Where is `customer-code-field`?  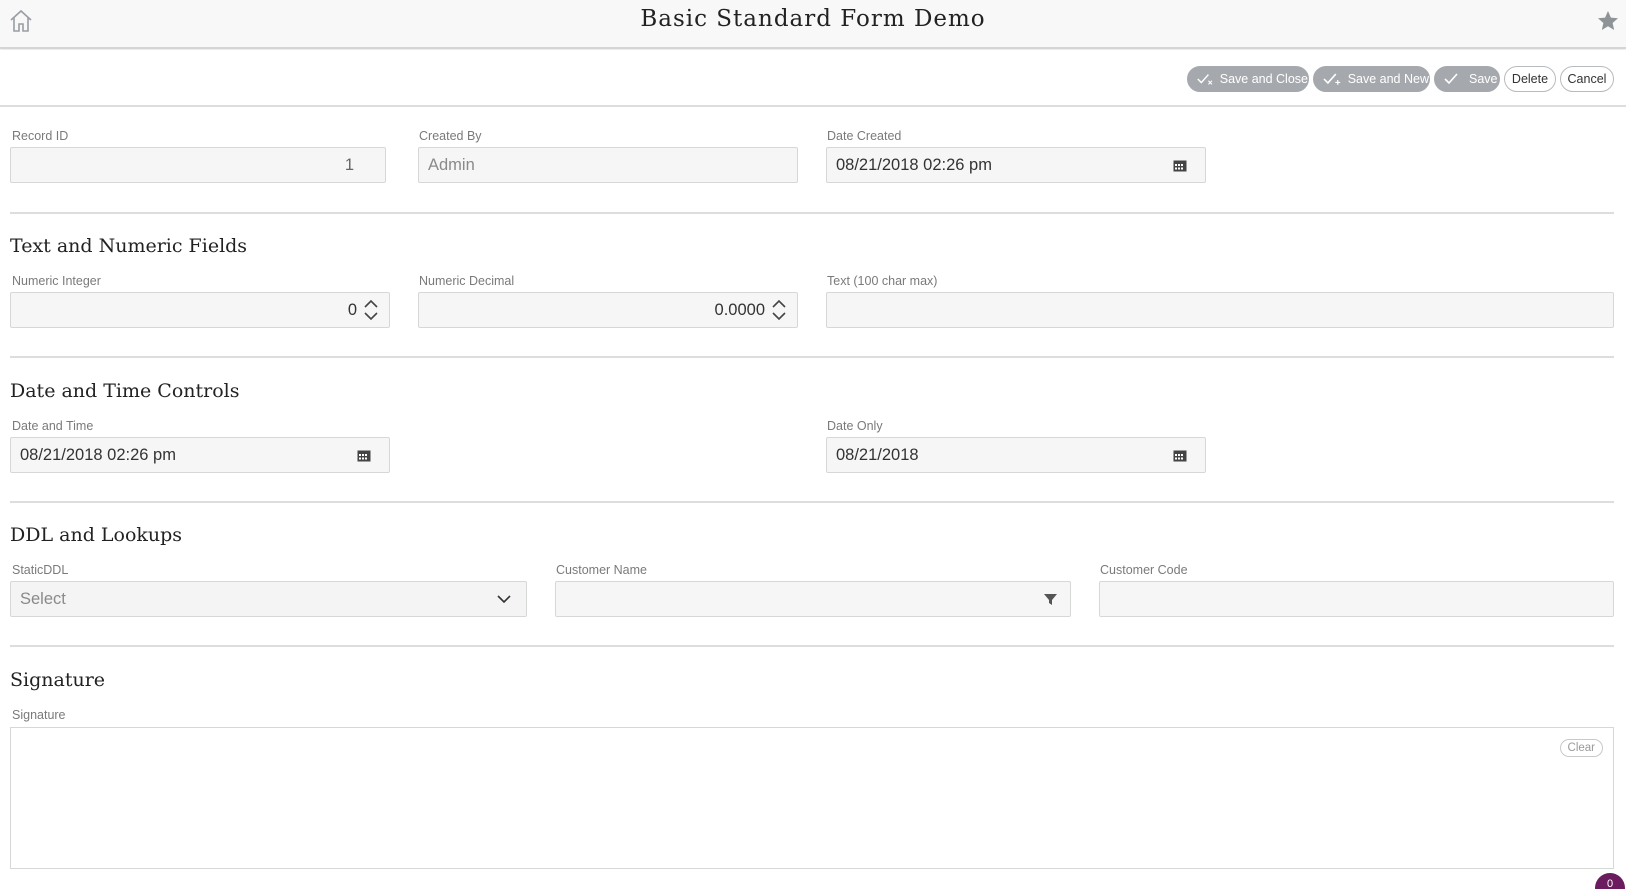 customer-code-field is located at coordinates (1356, 599).